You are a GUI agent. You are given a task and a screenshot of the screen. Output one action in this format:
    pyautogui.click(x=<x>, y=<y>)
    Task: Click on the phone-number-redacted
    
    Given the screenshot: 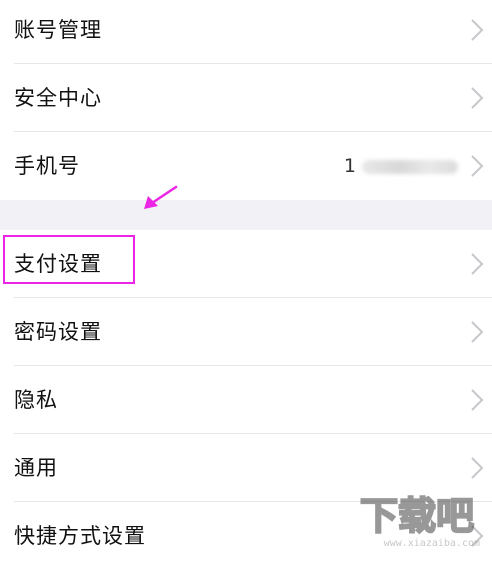 What is the action you would take?
    pyautogui.click(x=410, y=166)
    